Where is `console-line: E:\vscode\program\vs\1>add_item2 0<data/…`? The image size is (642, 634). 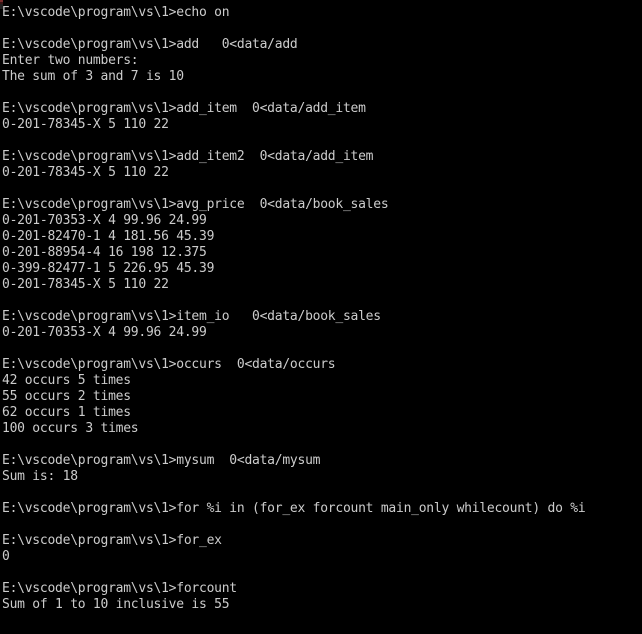
console-line: E:\vscode\program\vs\1>add_item2 0<data/… is located at coordinates (188, 156).